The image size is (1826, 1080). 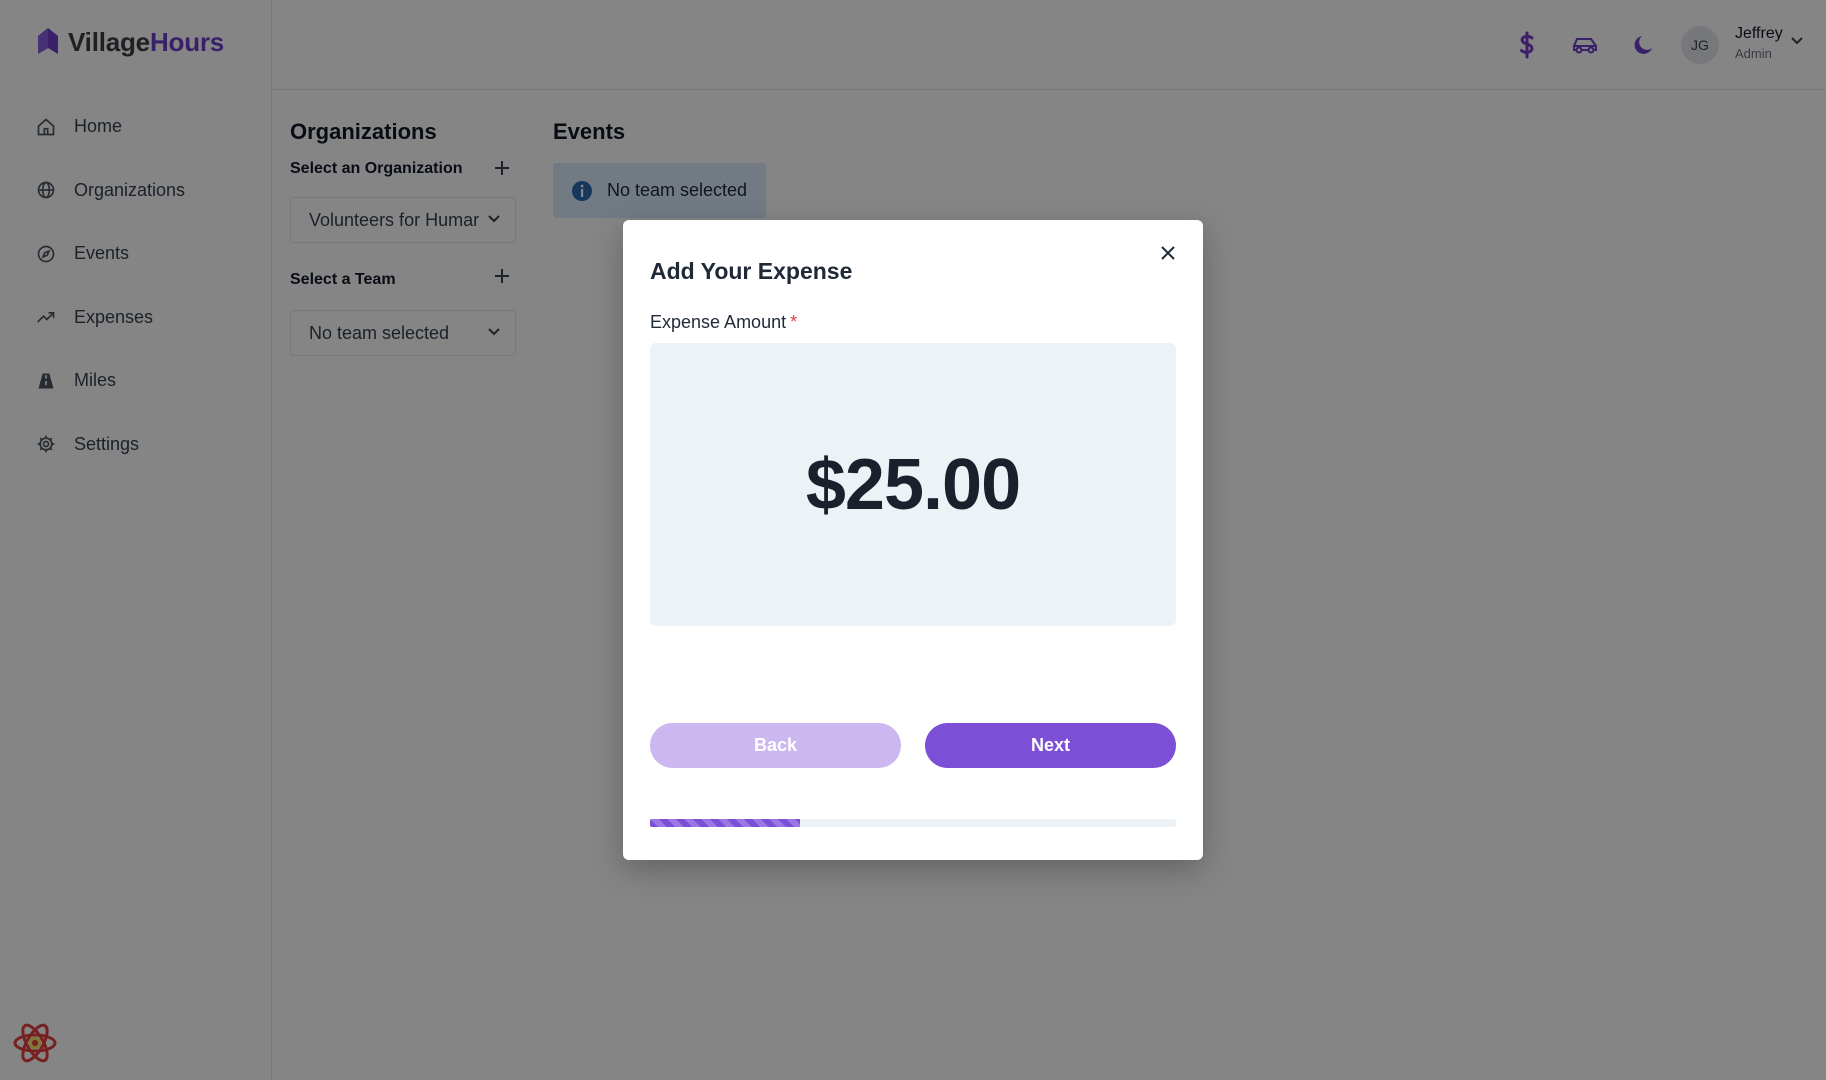 I want to click on modal-title: Add Your Expense, so click(x=751, y=271).